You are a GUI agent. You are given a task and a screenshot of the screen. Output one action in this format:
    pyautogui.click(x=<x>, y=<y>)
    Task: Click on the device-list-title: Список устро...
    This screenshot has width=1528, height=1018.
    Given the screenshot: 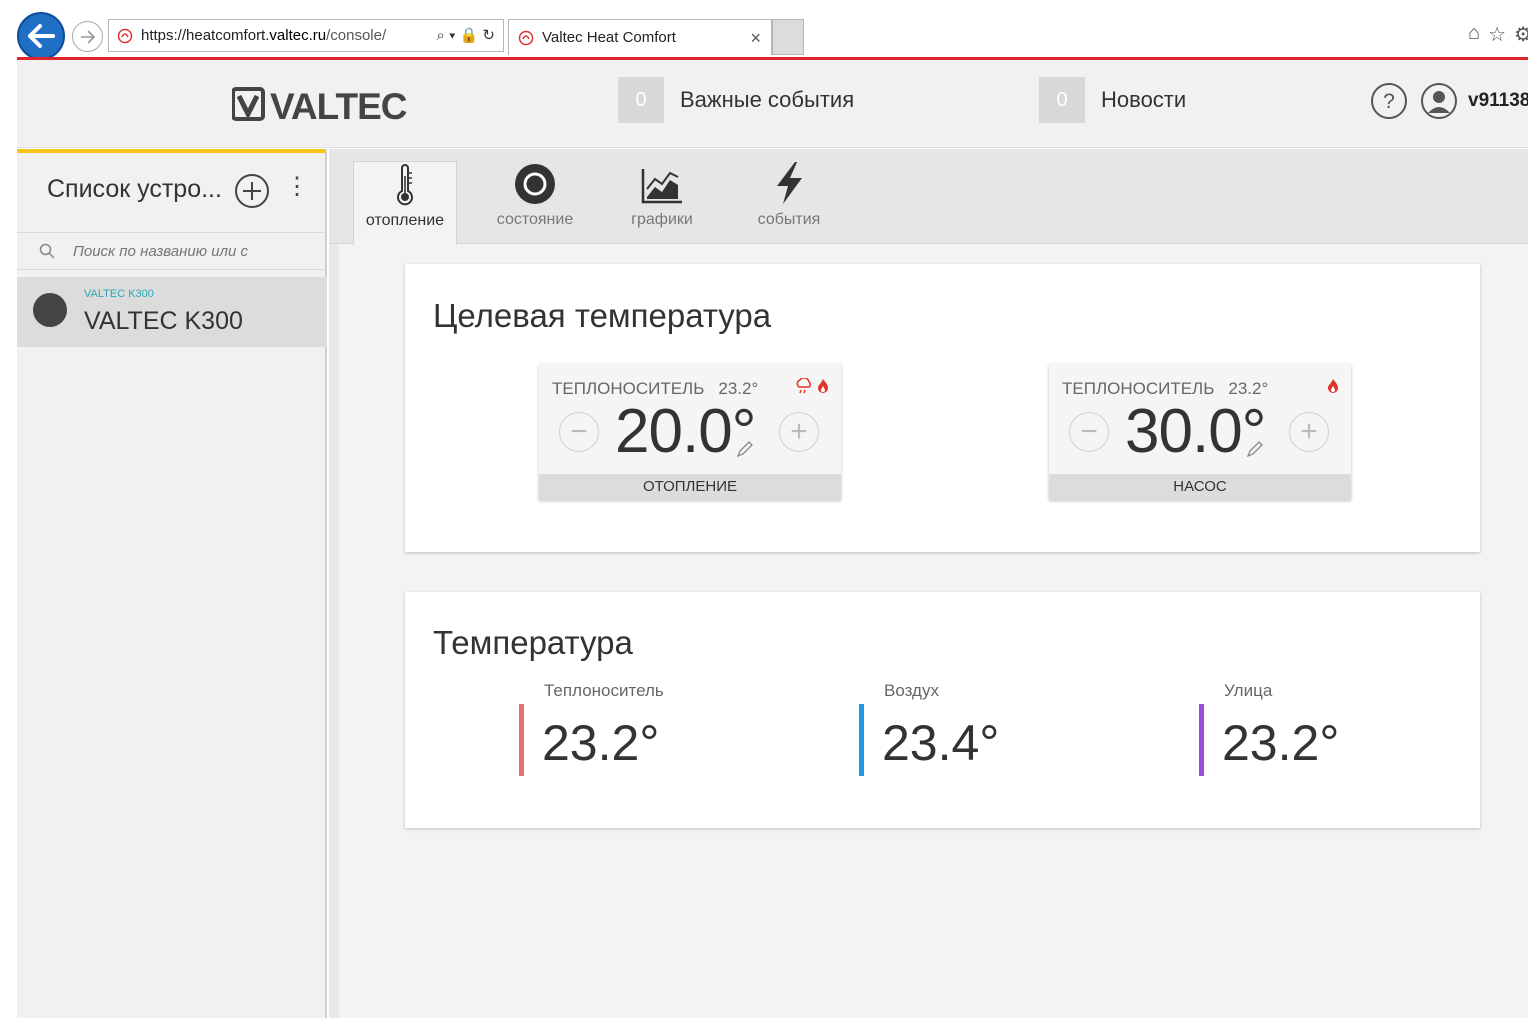 What is the action you would take?
    pyautogui.click(x=134, y=189)
    